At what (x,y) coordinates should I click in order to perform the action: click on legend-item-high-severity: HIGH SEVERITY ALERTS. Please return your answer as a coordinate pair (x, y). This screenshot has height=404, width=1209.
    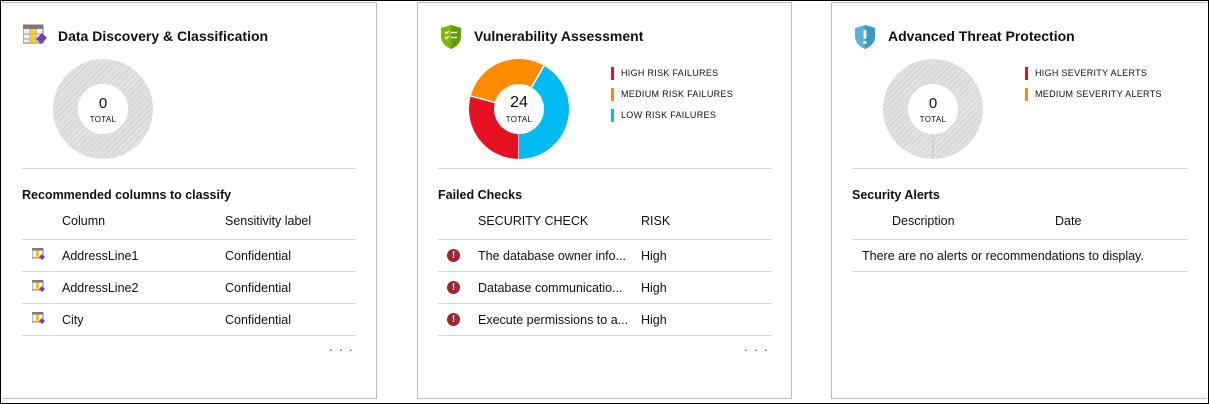
    Looking at the image, I should click on (1093, 76).